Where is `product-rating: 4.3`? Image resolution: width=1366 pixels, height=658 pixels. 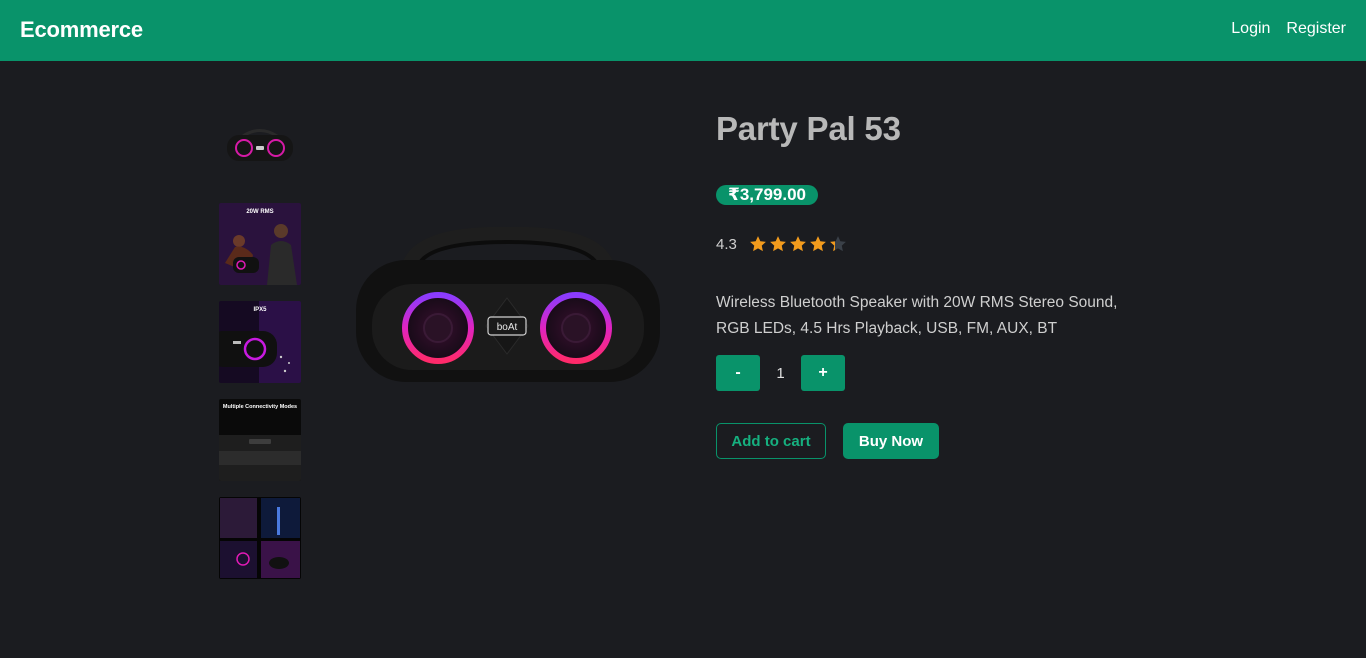 product-rating: 4.3 is located at coordinates (781, 244).